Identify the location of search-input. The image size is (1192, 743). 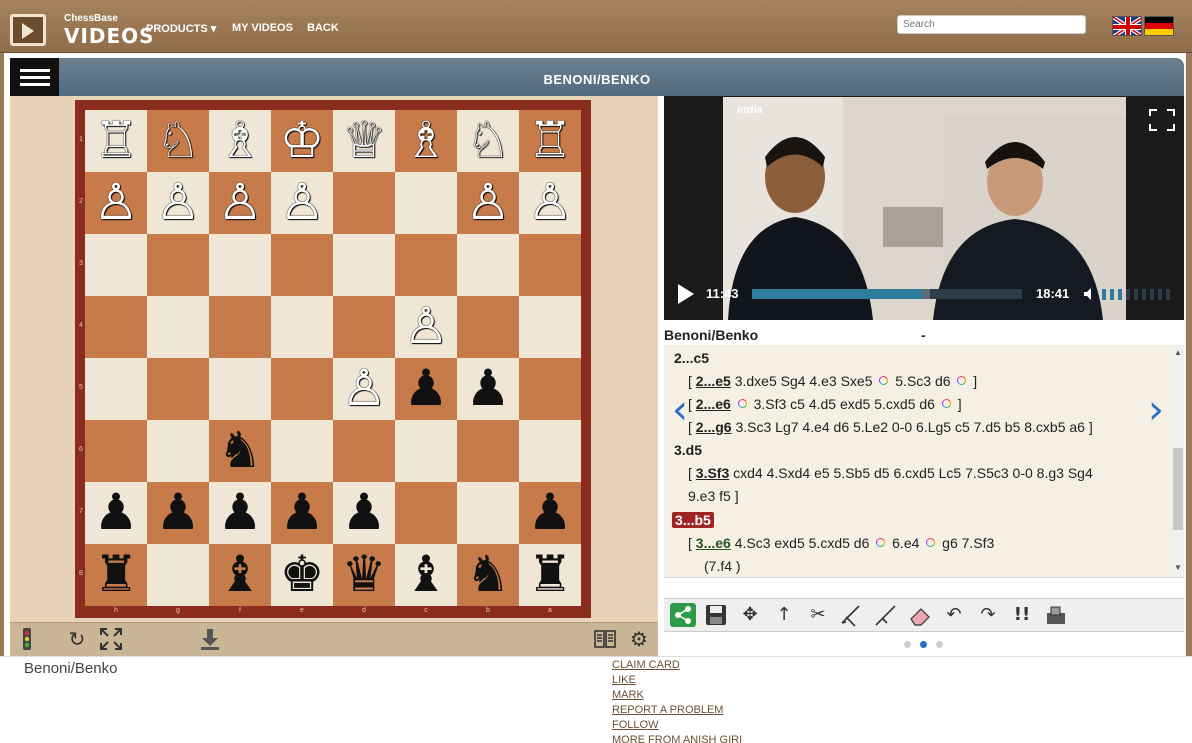
(991, 24).